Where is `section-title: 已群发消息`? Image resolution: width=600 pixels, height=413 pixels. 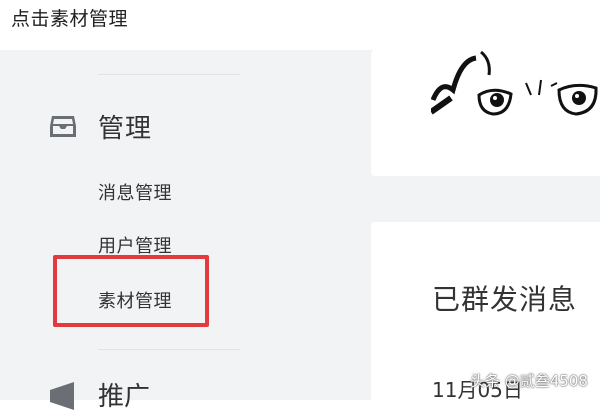
section-title: 已群发消息 is located at coordinates (505, 299).